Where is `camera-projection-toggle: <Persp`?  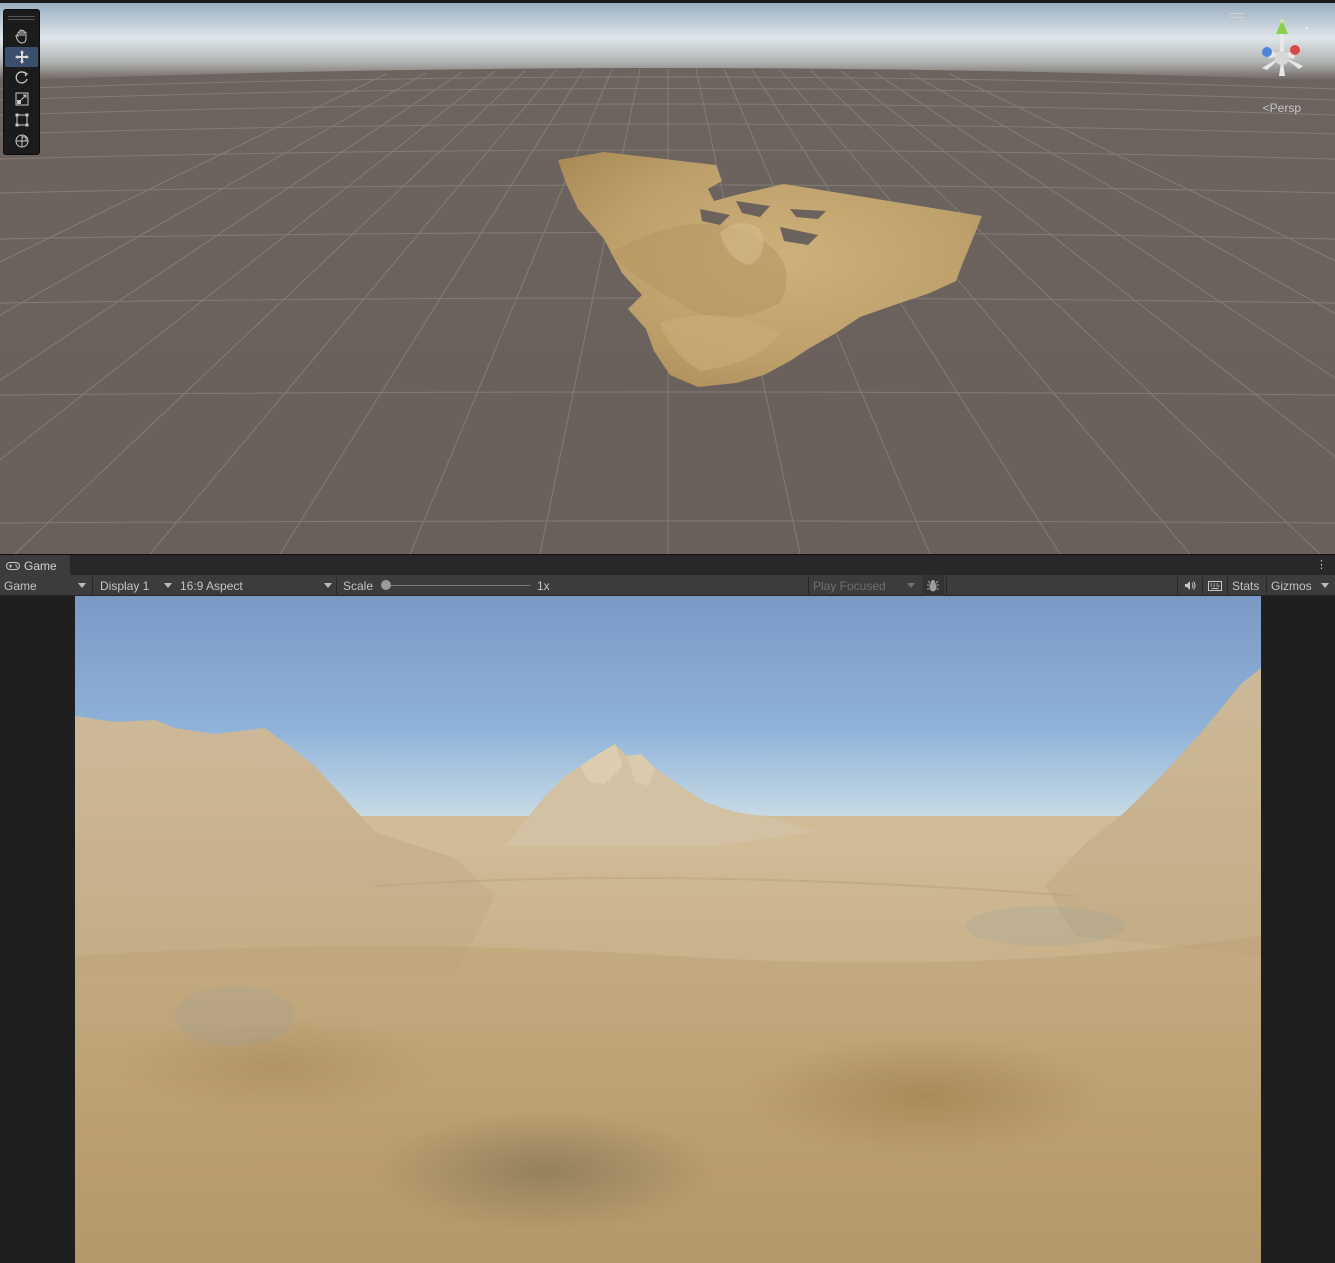
camera-projection-toggle: <Persp is located at coordinates (1282, 108).